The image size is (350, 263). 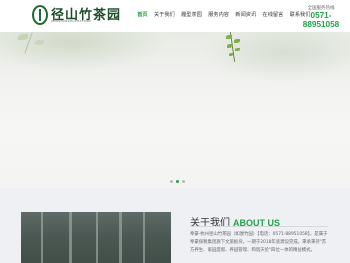 I want to click on logo-subtitle: JINGSHANZHUCHAYUAN, so click(x=71, y=21).